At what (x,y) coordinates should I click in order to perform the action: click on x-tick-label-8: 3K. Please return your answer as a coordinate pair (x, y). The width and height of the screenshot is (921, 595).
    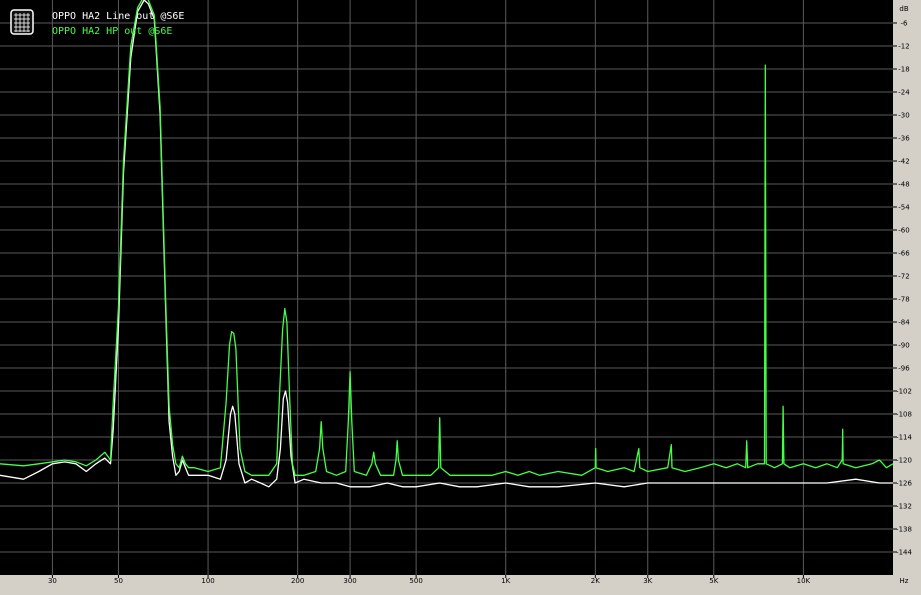
    Looking at the image, I should click on (647, 581).